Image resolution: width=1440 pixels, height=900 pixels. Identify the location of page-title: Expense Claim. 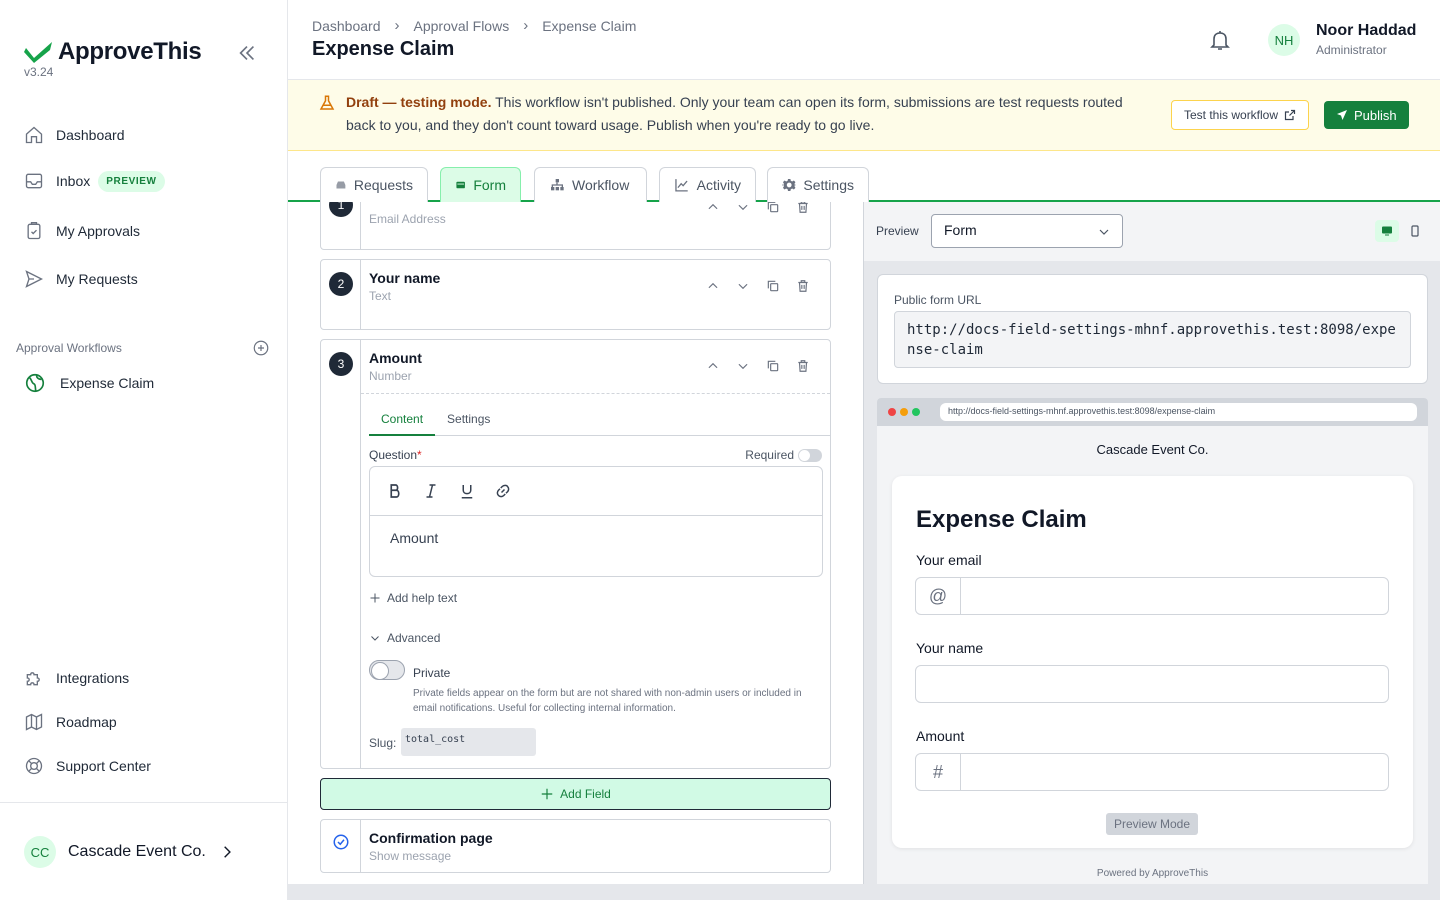
(383, 49).